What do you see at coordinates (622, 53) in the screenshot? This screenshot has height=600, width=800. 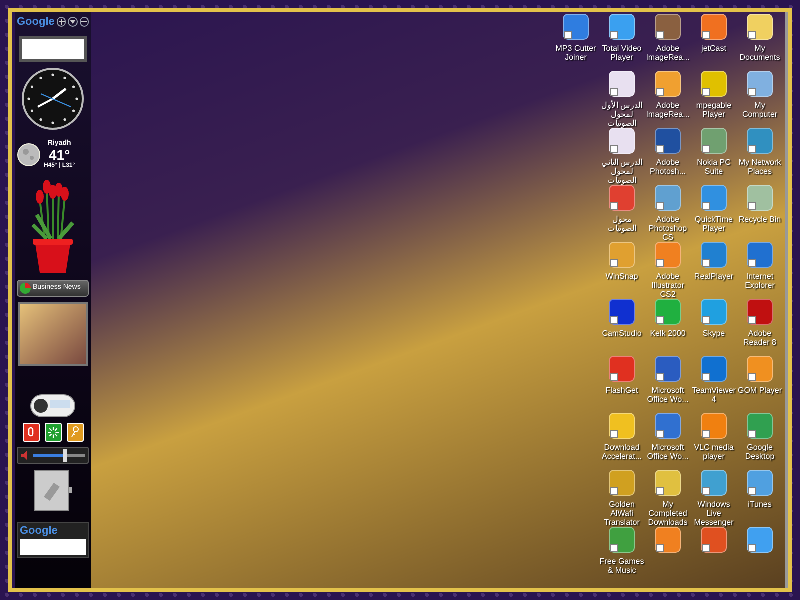 I see `icon-label: Total Video Player` at bounding box center [622, 53].